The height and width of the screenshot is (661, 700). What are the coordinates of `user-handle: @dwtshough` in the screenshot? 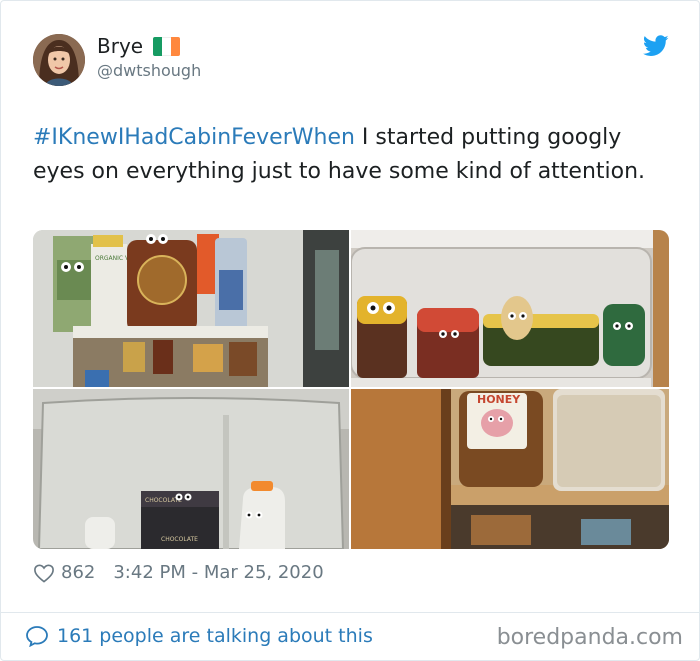 It's located at (149, 70).